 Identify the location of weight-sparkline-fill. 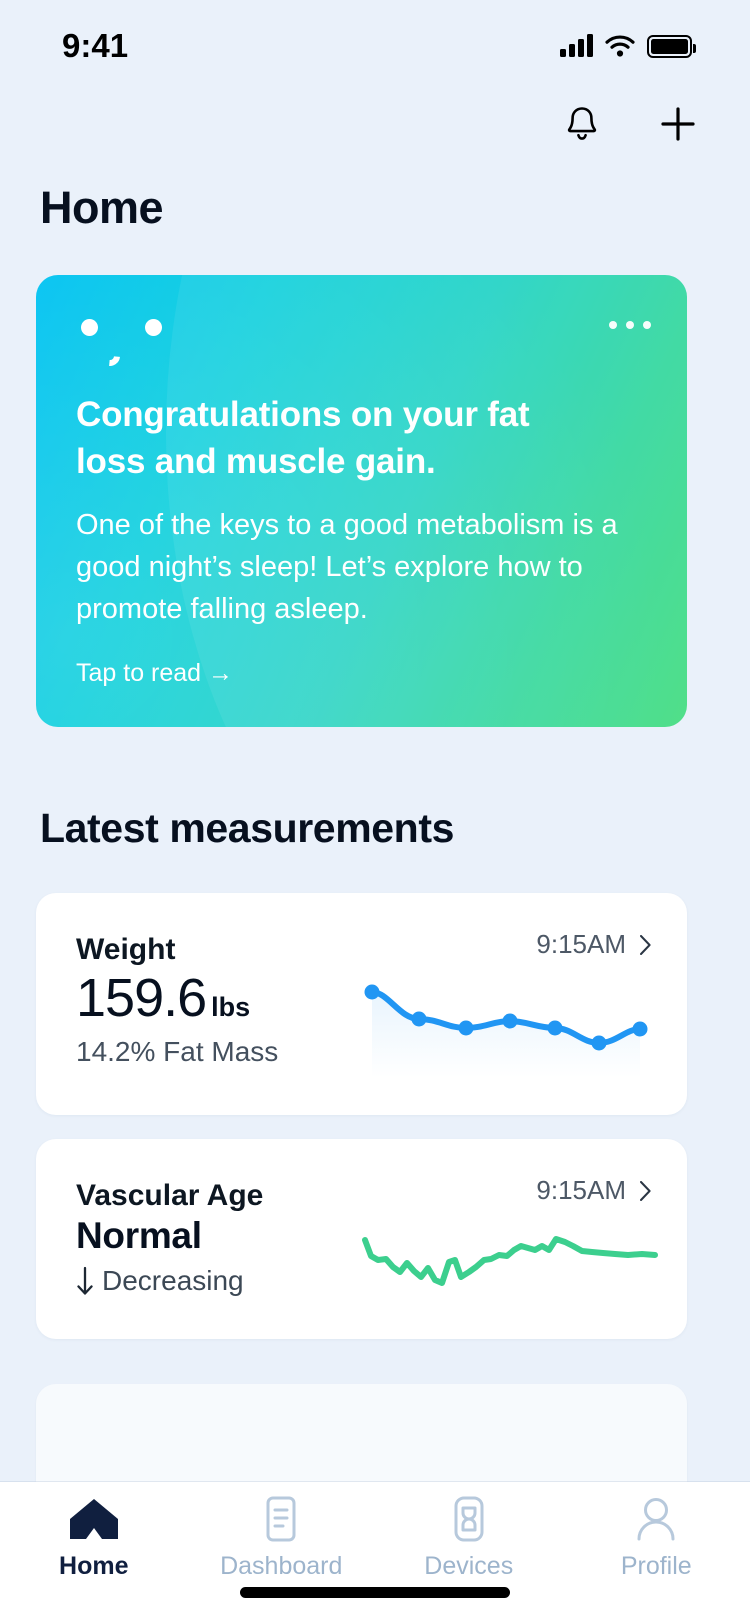
(506, 1035).